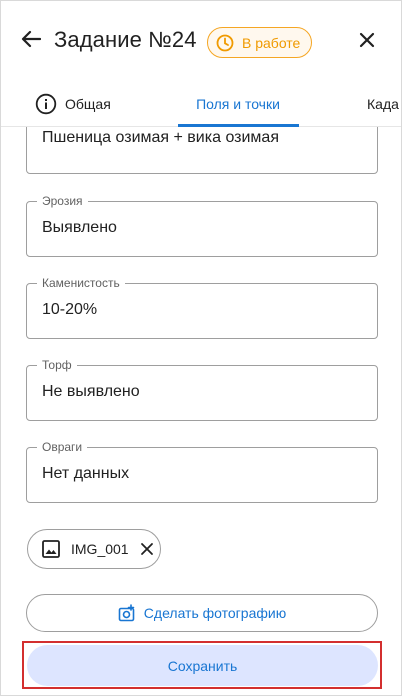 This screenshot has height=696, width=402. I want to click on ravines-field-label: Овраги, so click(62, 447).